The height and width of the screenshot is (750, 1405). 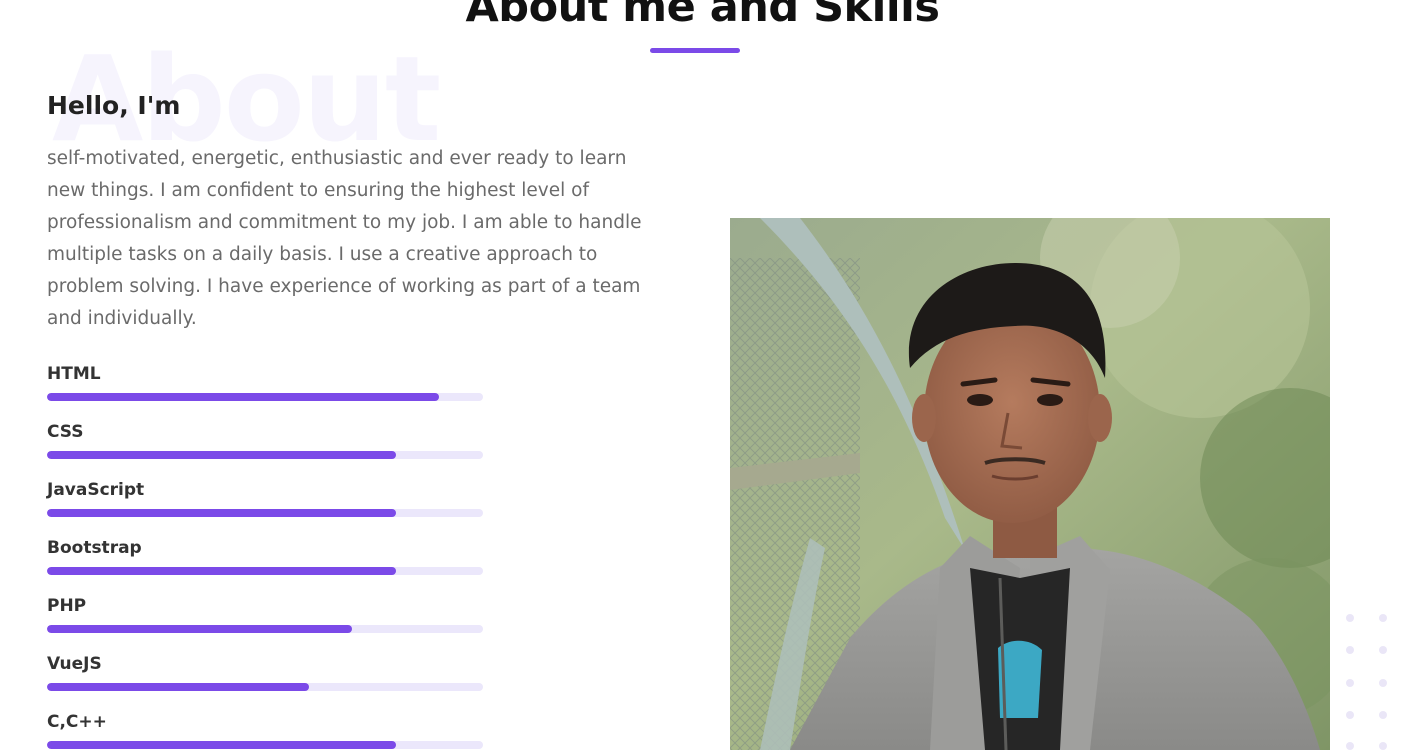 I want to click on title-underline, so click(x=695, y=50).